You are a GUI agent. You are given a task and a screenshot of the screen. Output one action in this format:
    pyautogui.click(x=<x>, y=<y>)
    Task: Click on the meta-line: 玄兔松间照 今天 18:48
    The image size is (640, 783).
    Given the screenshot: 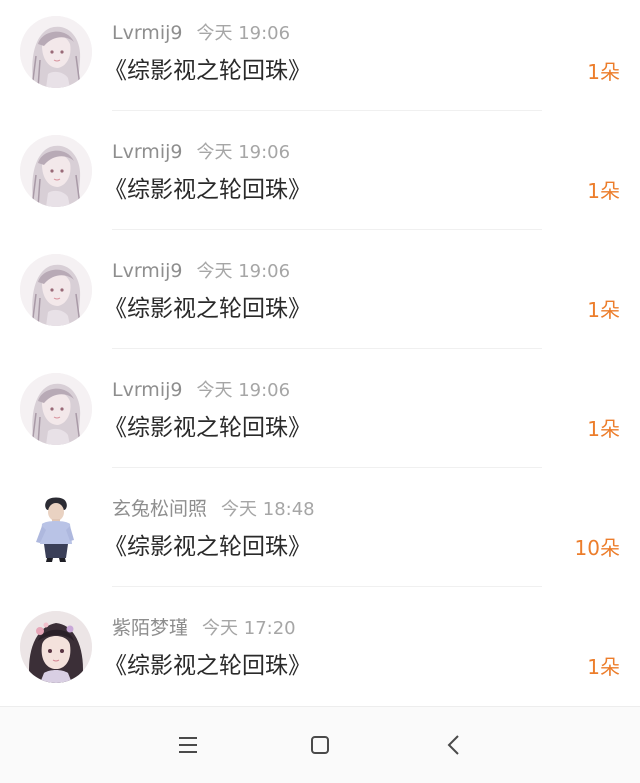 What is the action you would take?
    pyautogui.click(x=213, y=509)
    